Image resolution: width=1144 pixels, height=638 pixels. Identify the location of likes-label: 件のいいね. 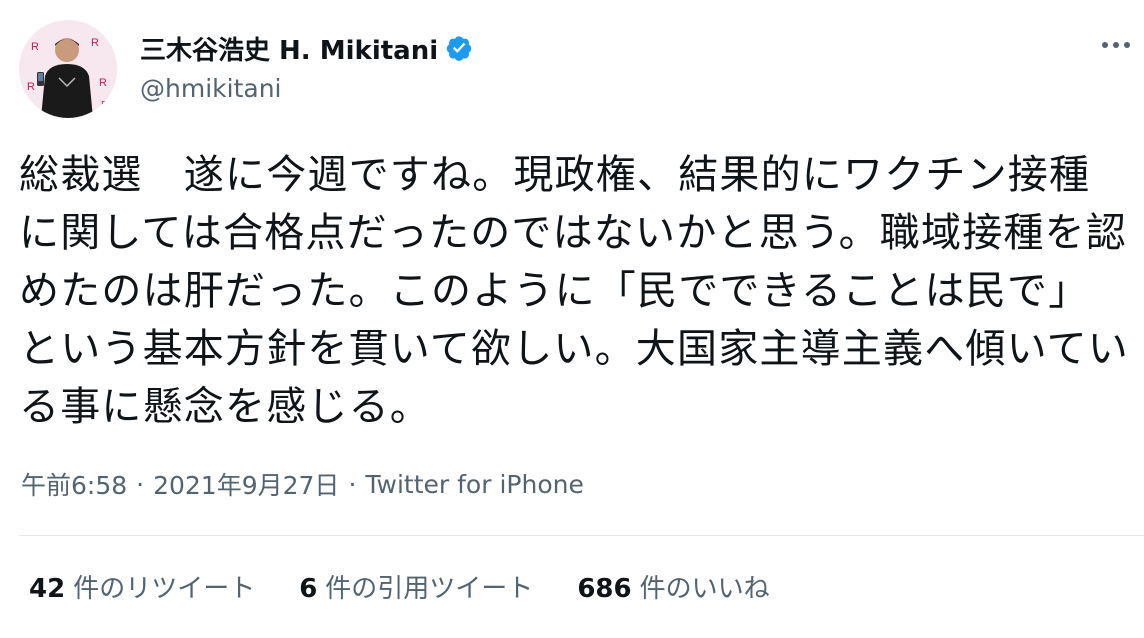
(704, 589).